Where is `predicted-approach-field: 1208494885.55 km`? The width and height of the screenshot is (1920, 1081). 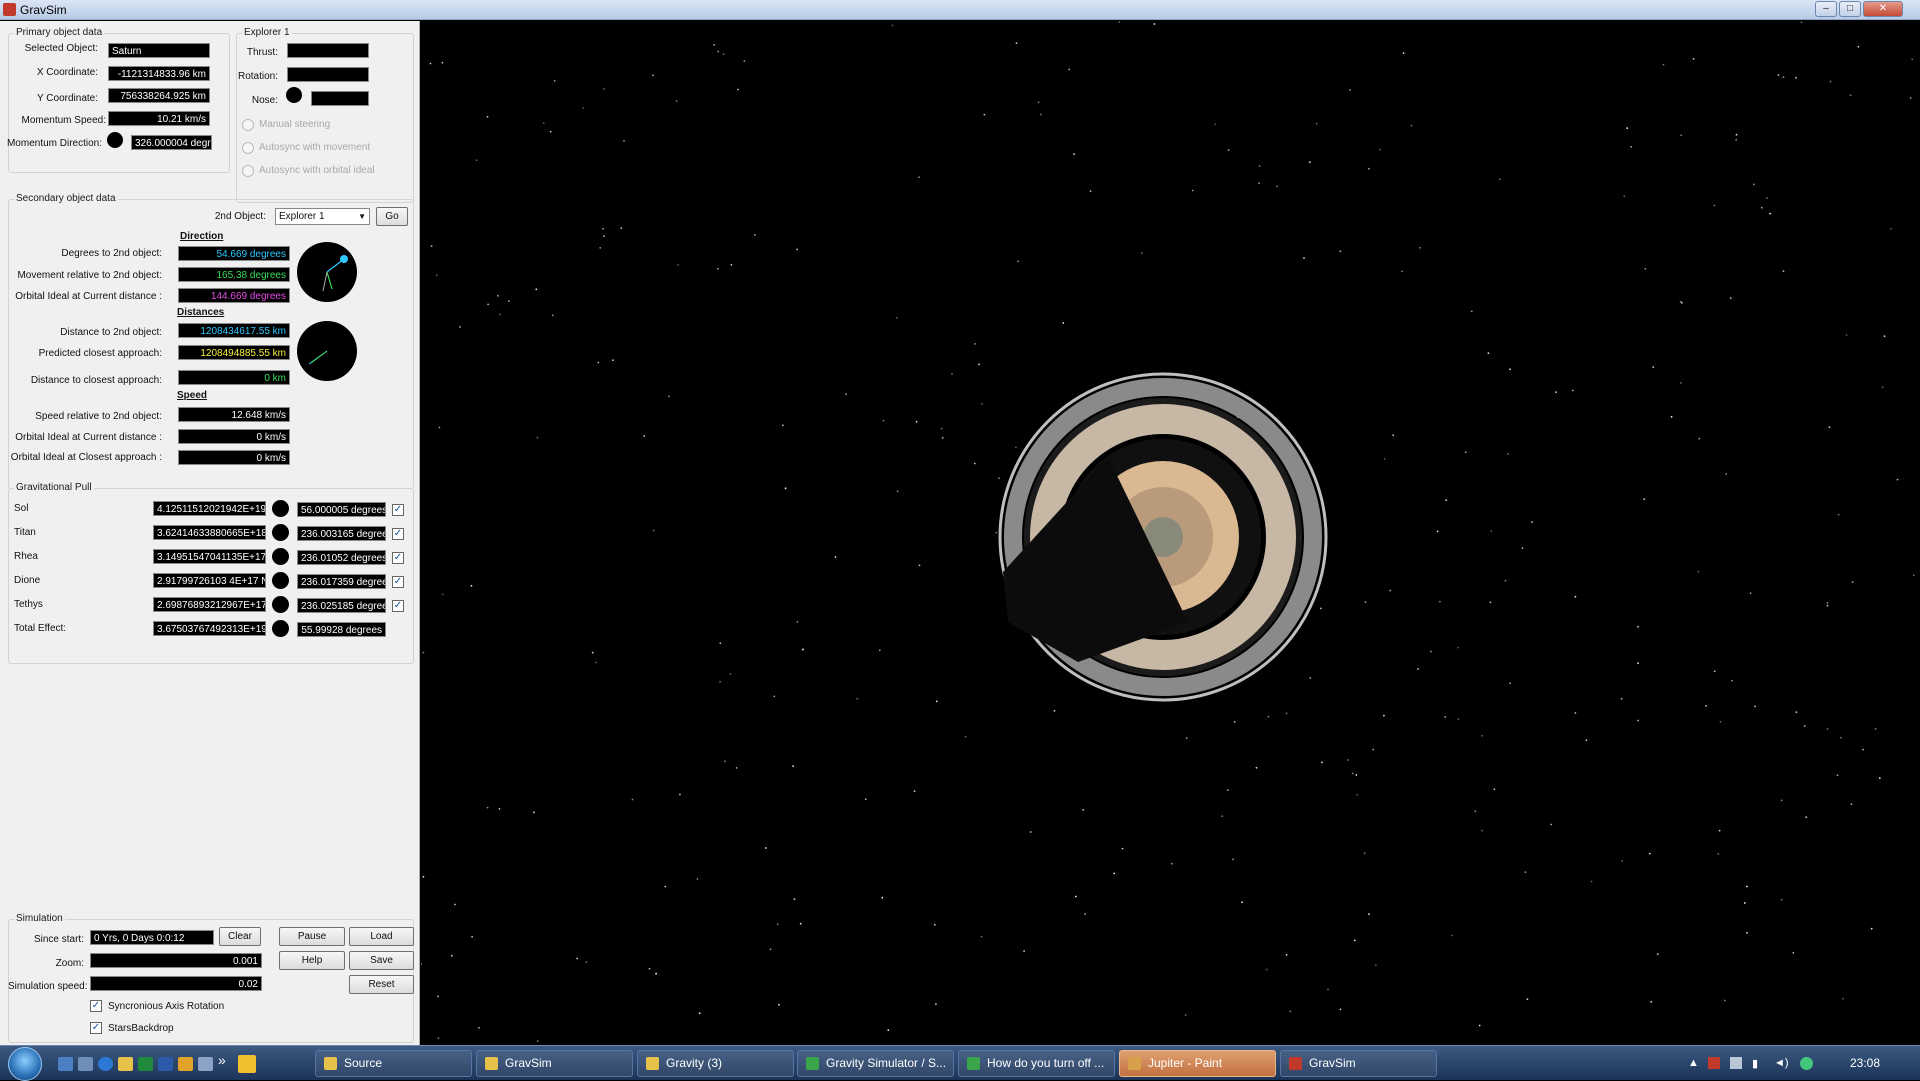
predicted-approach-field: 1208494885.55 km is located at coordinates (234, 352).